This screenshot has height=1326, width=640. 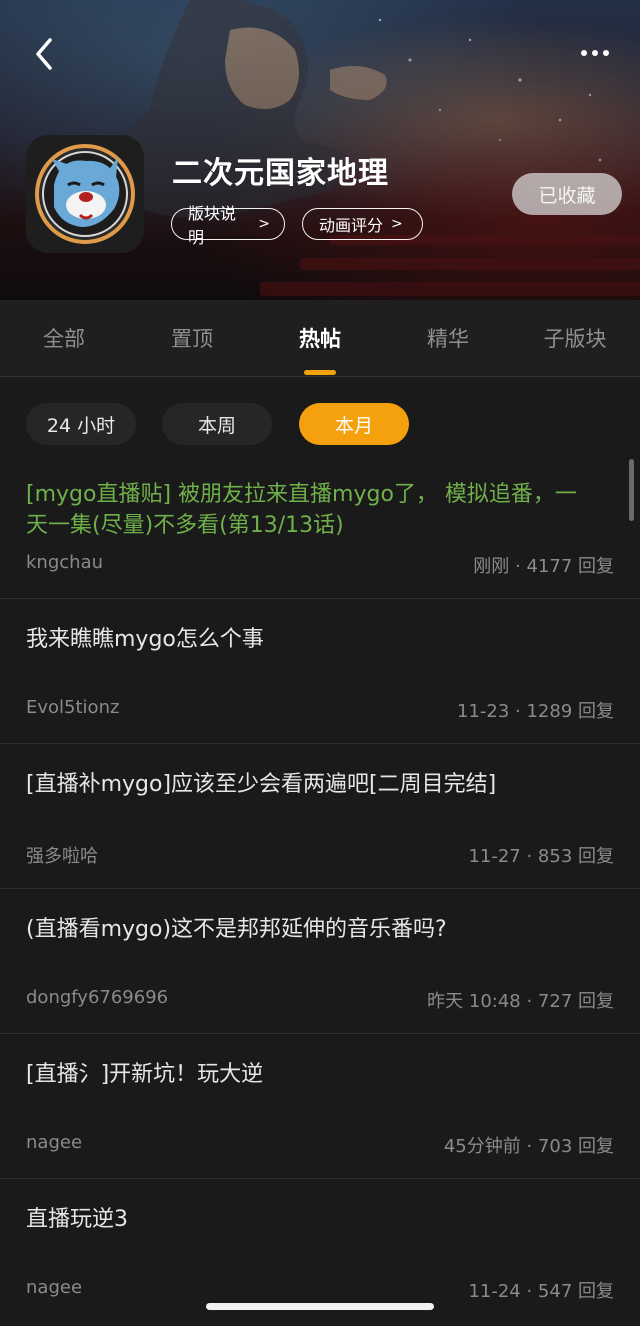 What do you see at coordinates (448, 338) in the screenshot?
I see `tab-featured: 精华` at bounding box center [448, 338].